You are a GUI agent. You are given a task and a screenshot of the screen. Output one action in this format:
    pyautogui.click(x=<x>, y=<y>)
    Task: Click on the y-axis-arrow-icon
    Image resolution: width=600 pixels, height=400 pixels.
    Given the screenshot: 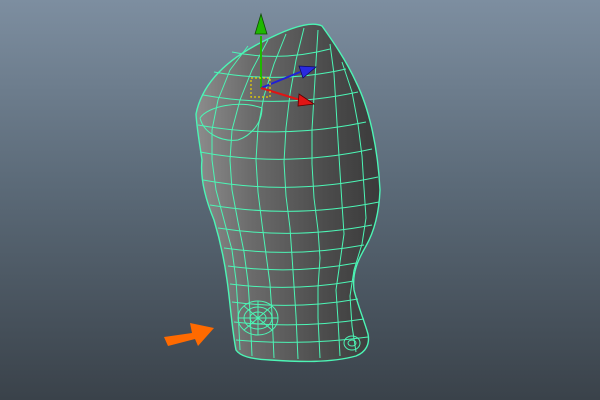 What is the action you would take?
    pyautogui.click(x=261, y=23)
    